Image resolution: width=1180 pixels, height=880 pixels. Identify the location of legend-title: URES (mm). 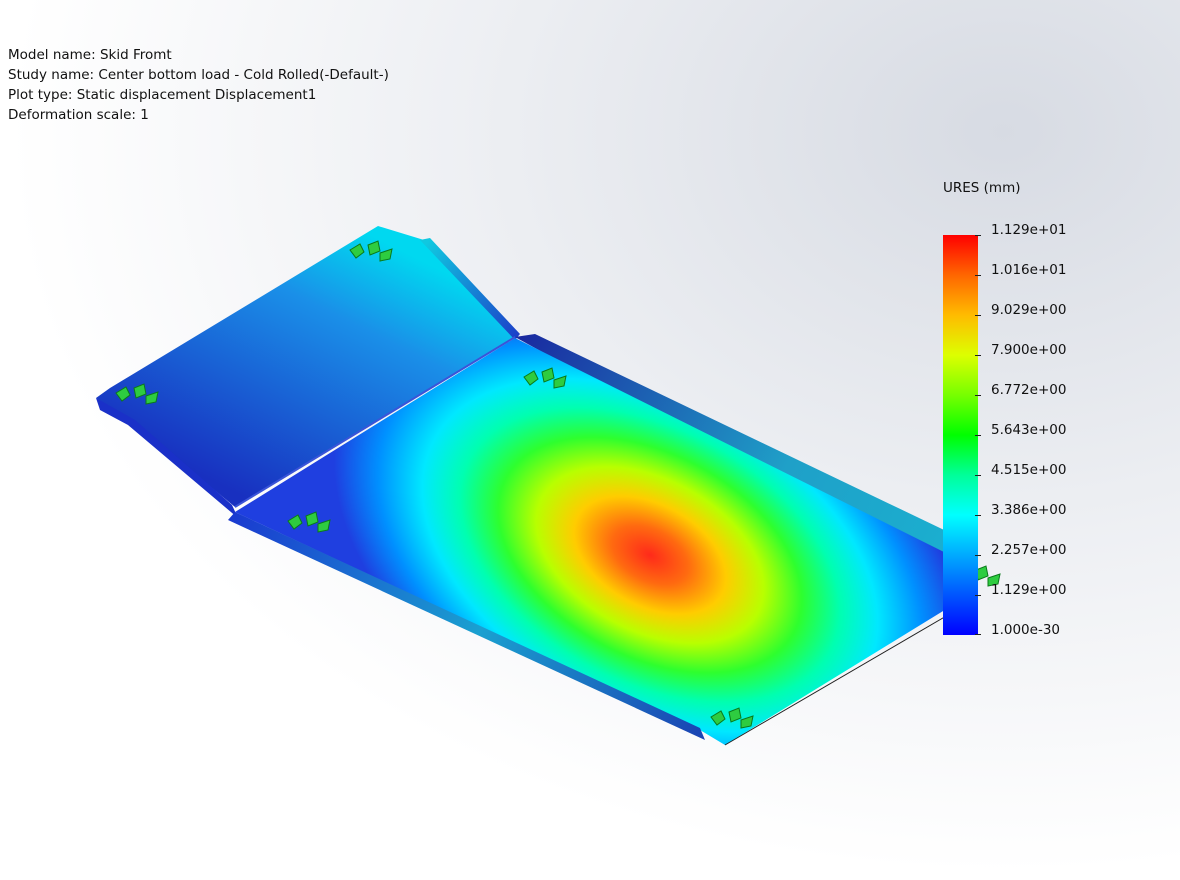
(982, 188).